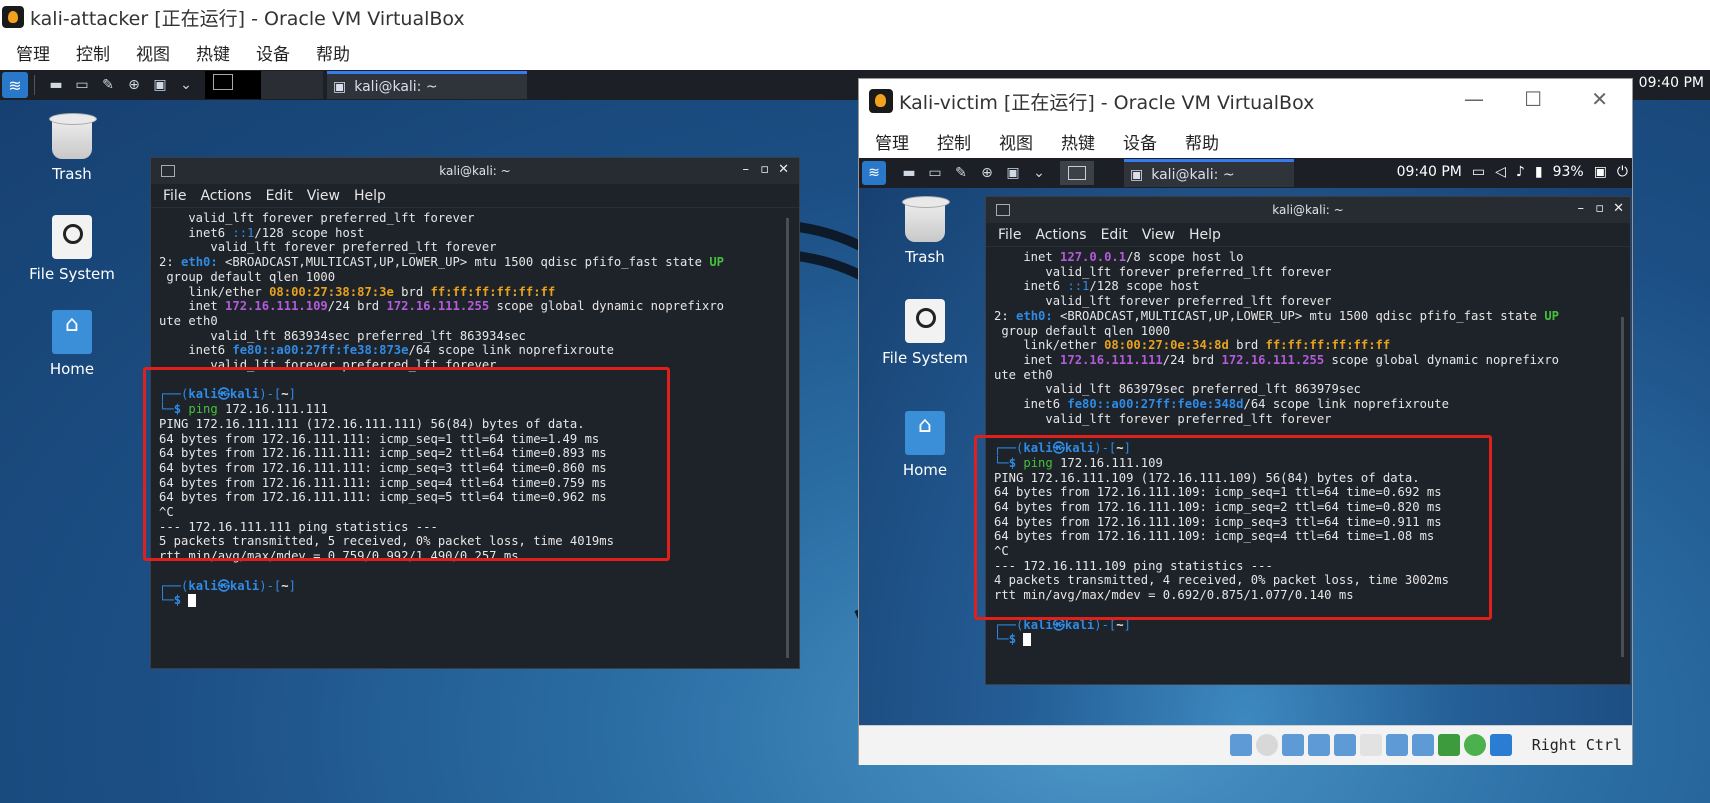 The height and width of the screenshot is (803, 1710). What do you see at coordinates (73, 136) in the screenshot?
I see `trash-icon` at bounding box center [73, 136].